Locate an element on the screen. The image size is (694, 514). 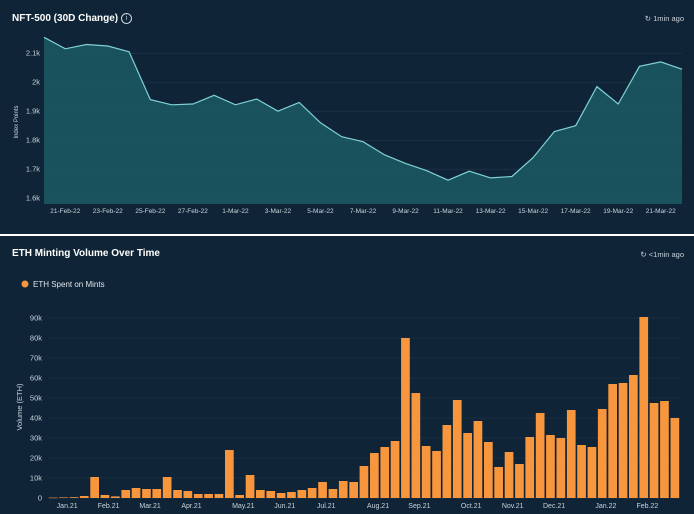
nft500-x-tick: 3-Mar-22 is located at coordinates (278, 211).